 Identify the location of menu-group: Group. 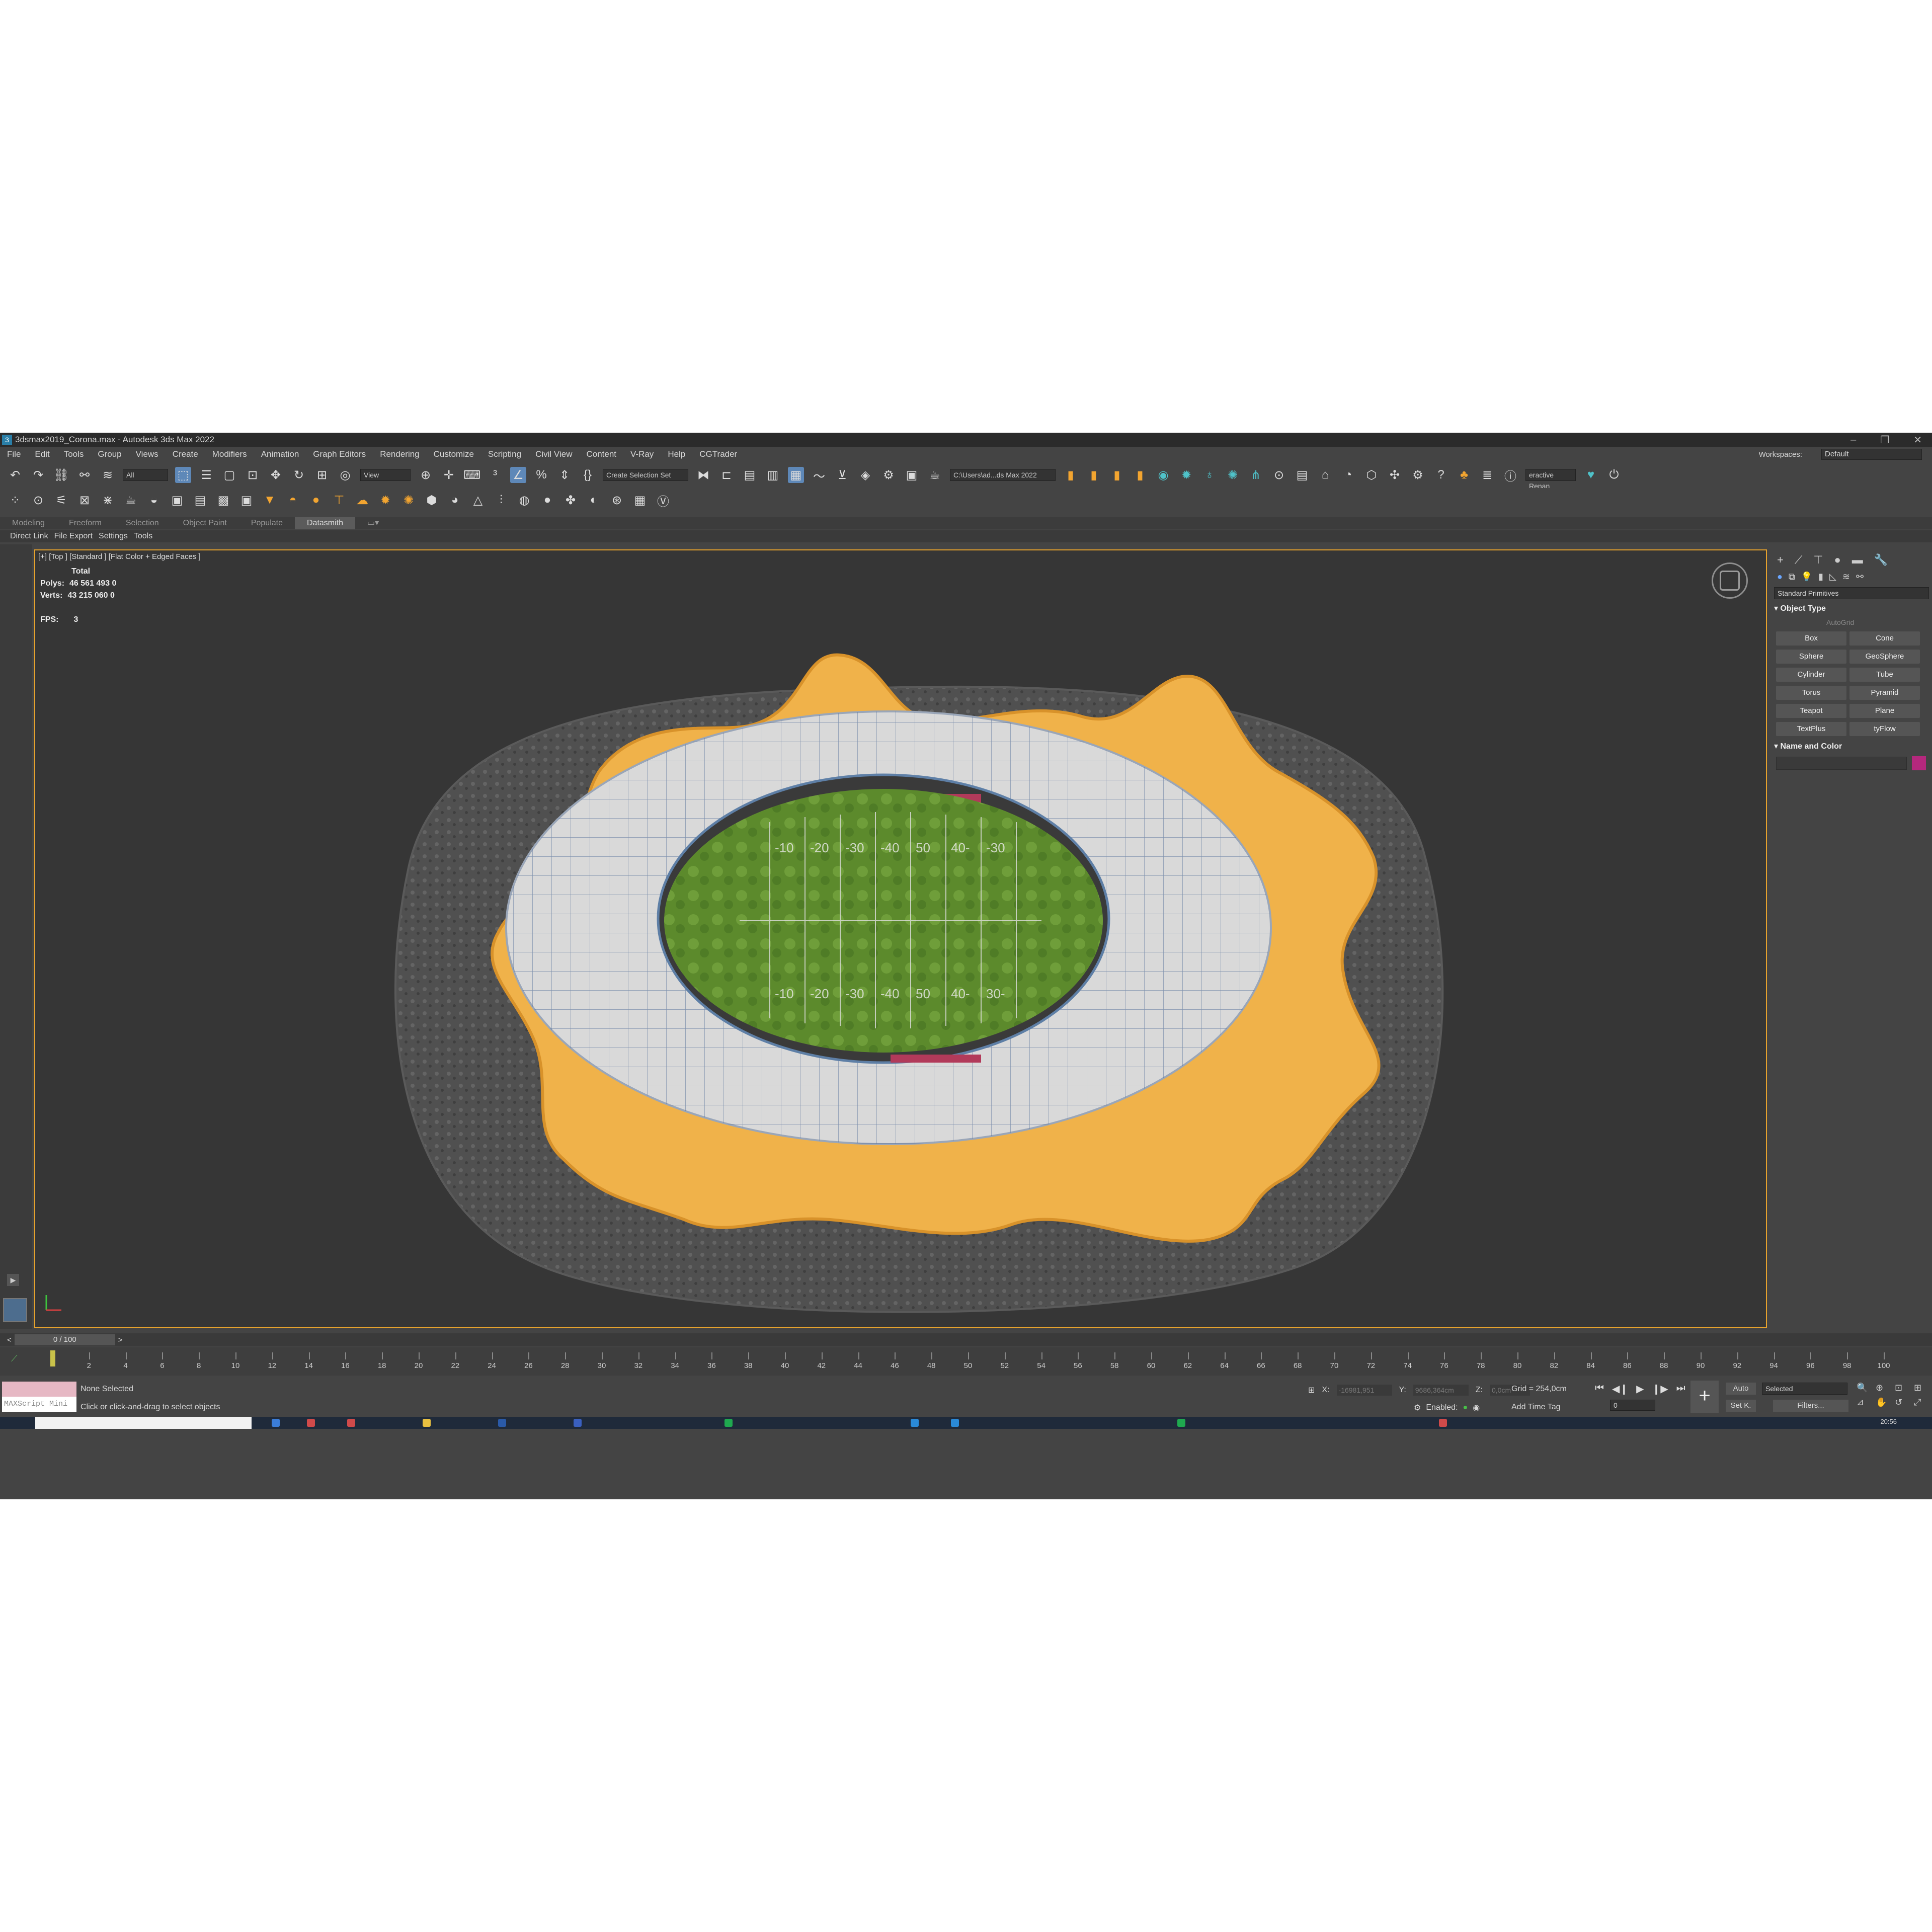
(109, 454).